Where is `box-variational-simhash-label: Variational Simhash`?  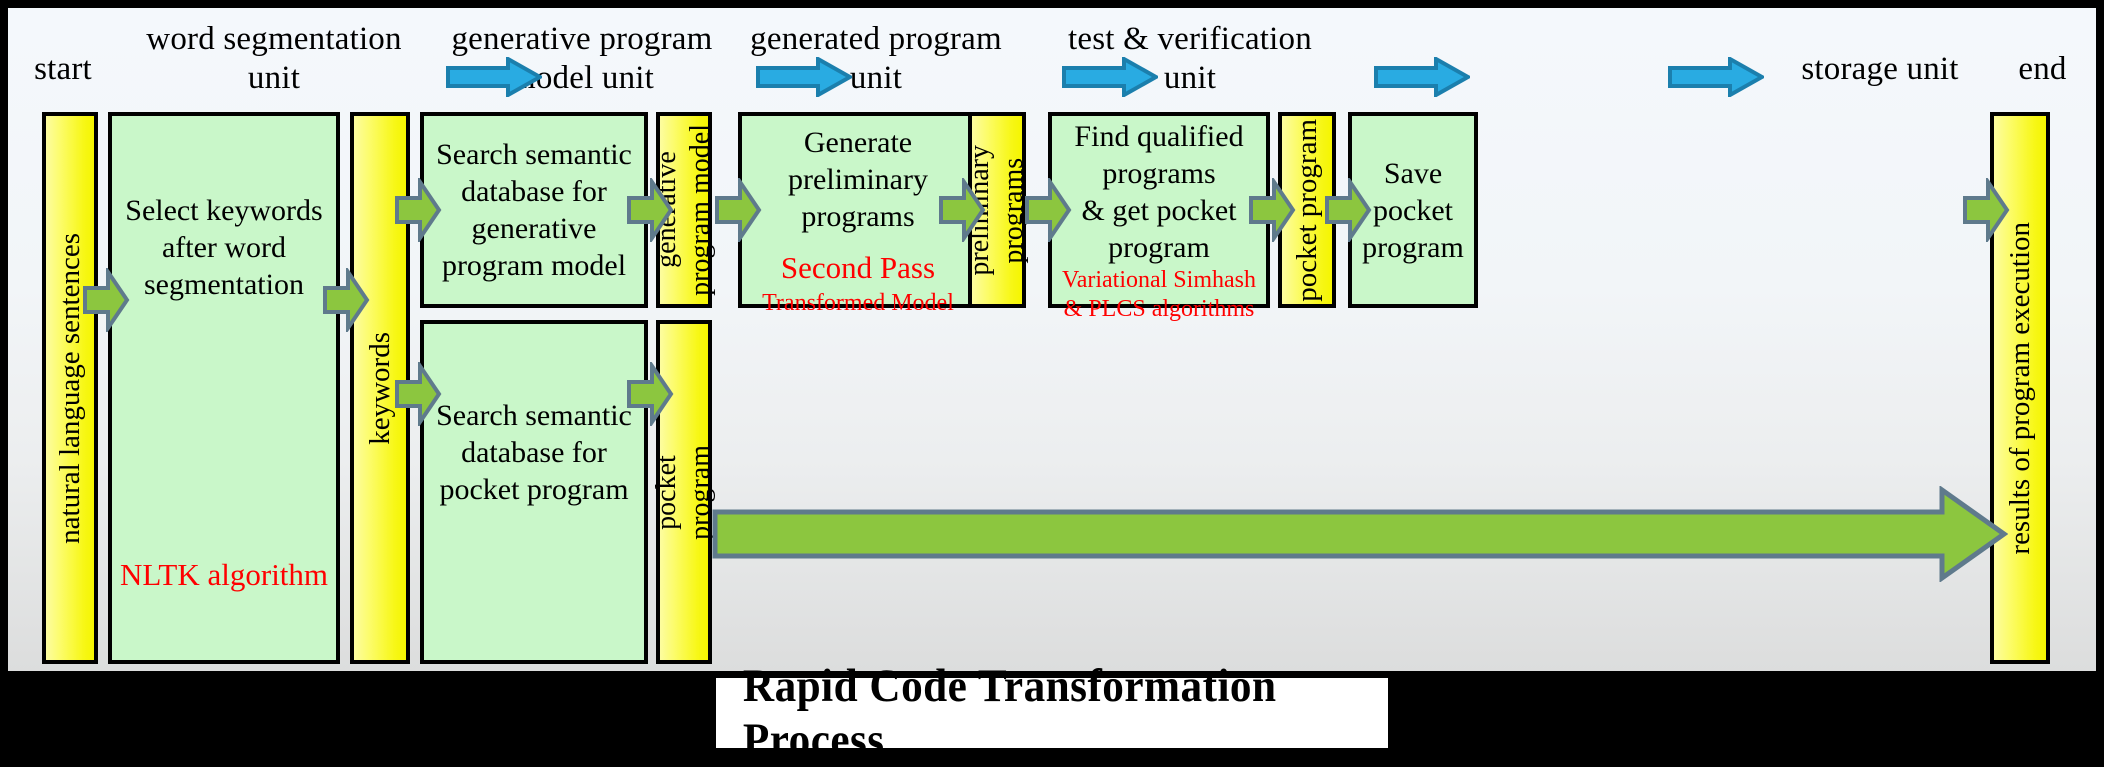
box-variational-simhash-label: Variational Simhash is located at coordinates (1159, 280).